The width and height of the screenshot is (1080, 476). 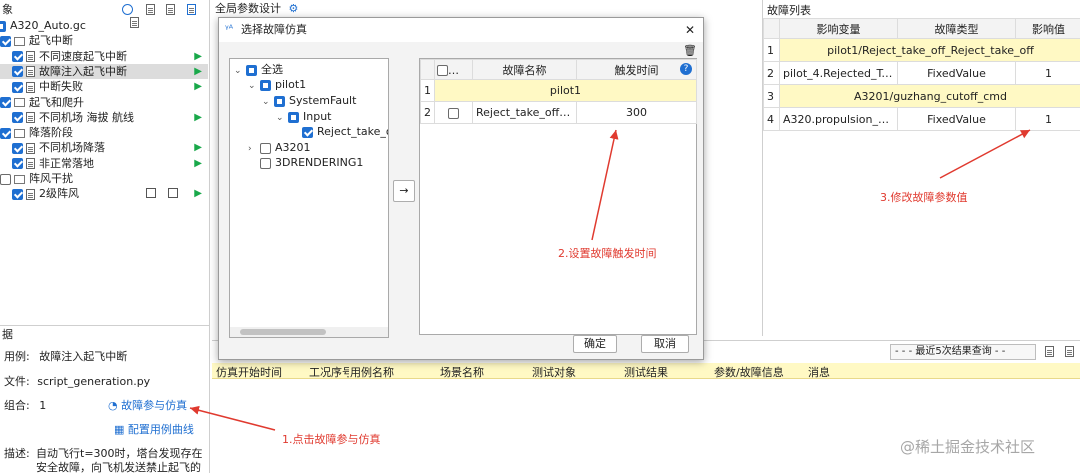 What do you see at coordinates (967, 446) in the screenshot?
I see `watermark: @稀土掘金技术社区` at bounding box center [967, 446].